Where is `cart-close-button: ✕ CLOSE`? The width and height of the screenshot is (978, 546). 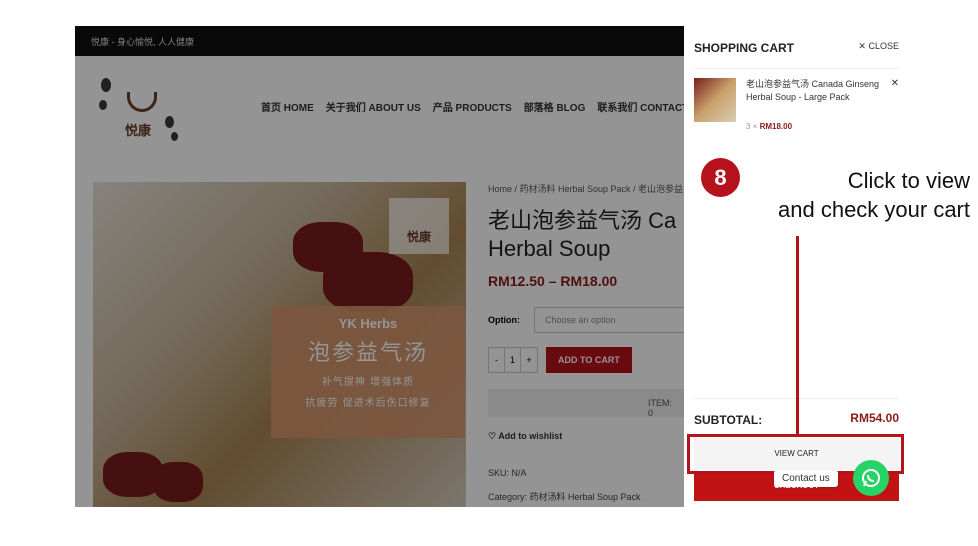 cart-close-button: ✕ CLOSE is located at coordinates (878, 46).